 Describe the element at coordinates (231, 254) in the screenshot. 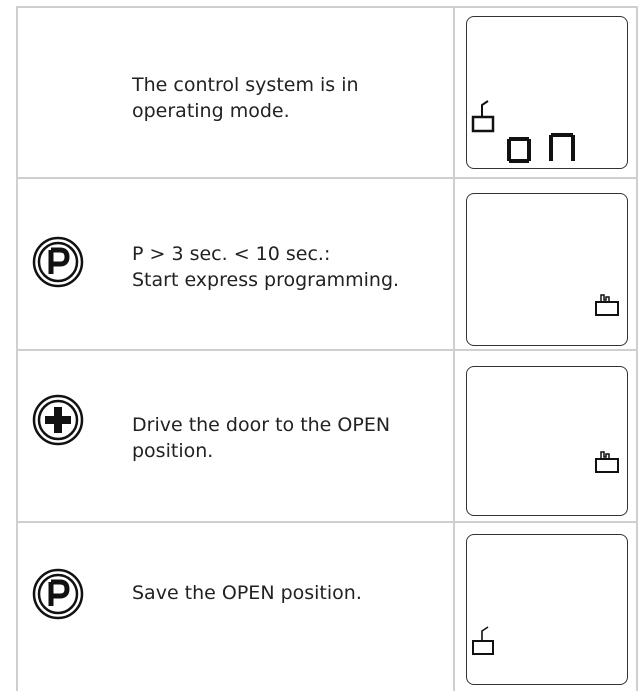

I see `step-text-line: P > 3 sec. < 10 sec.:` at that location.